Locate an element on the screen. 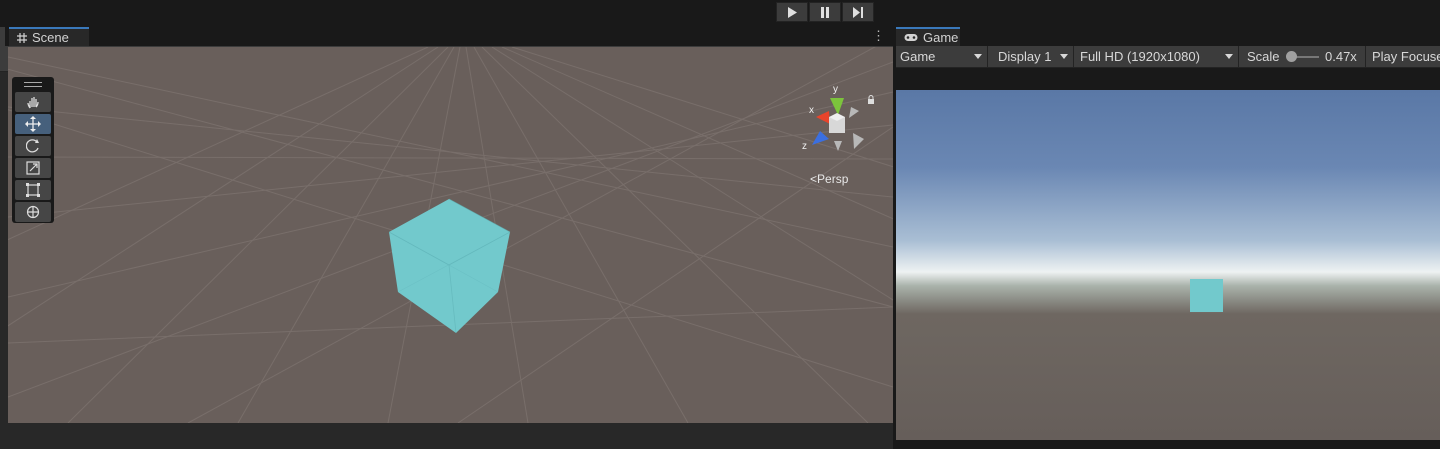  game-cube is located at coordinates (1206, 295).